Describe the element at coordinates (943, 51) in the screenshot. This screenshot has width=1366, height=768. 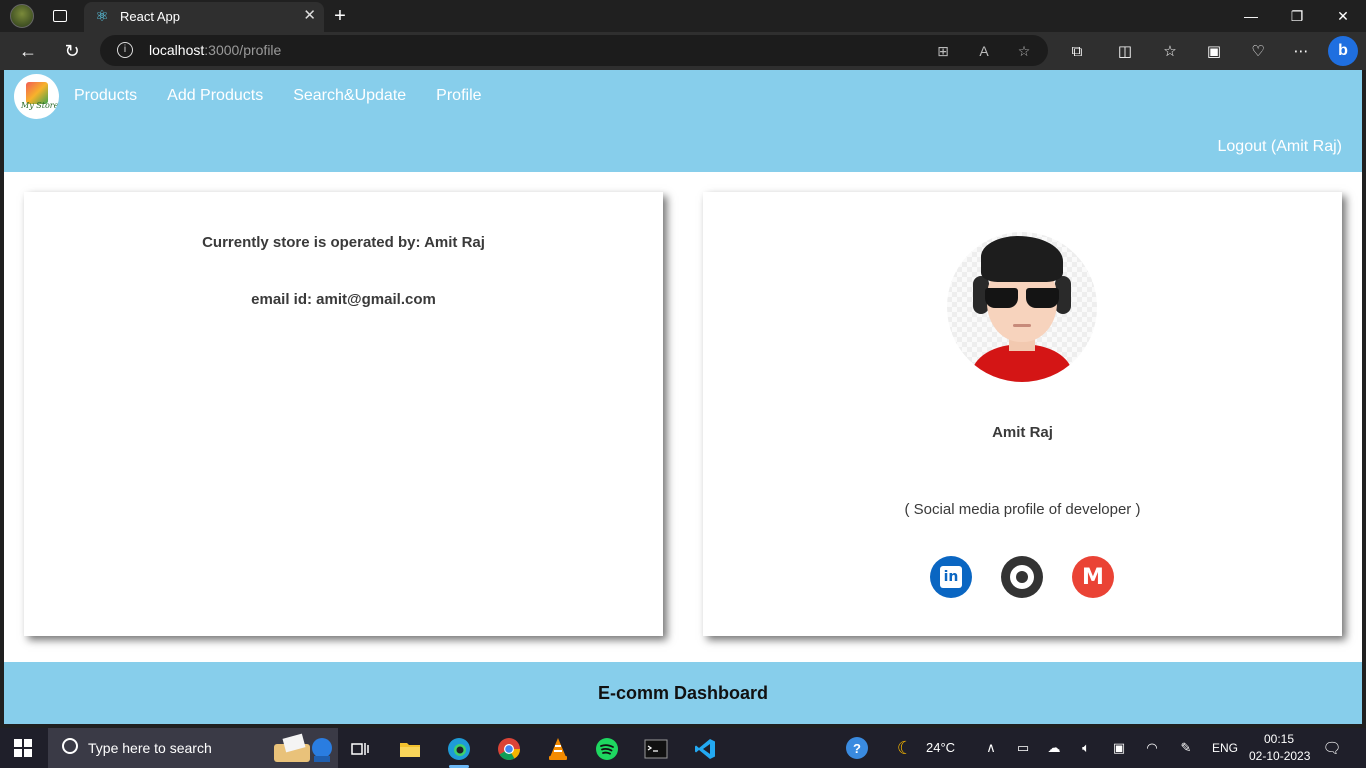
I see `app-available-icon: ⊞` at that location.